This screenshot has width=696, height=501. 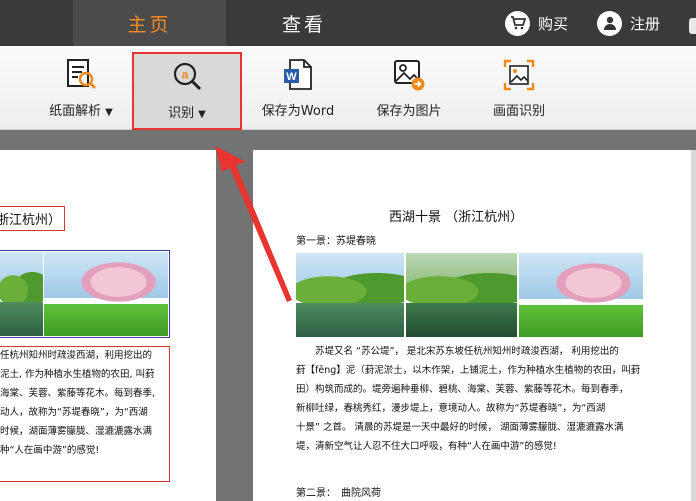 I want to click on paper-parse-label: 纸面解析, so click(x=75, y=111).